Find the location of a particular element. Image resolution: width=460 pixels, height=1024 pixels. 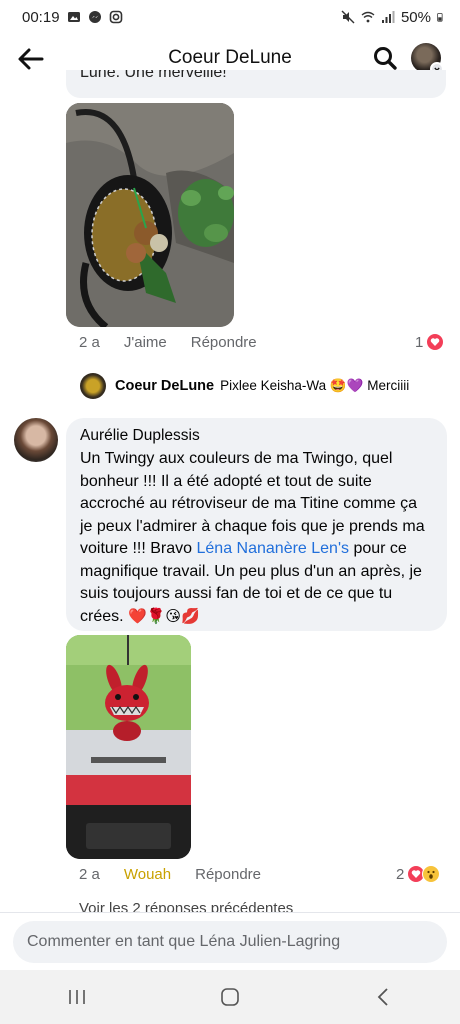

comment-composer-bar is located at coordinates (230, 941).